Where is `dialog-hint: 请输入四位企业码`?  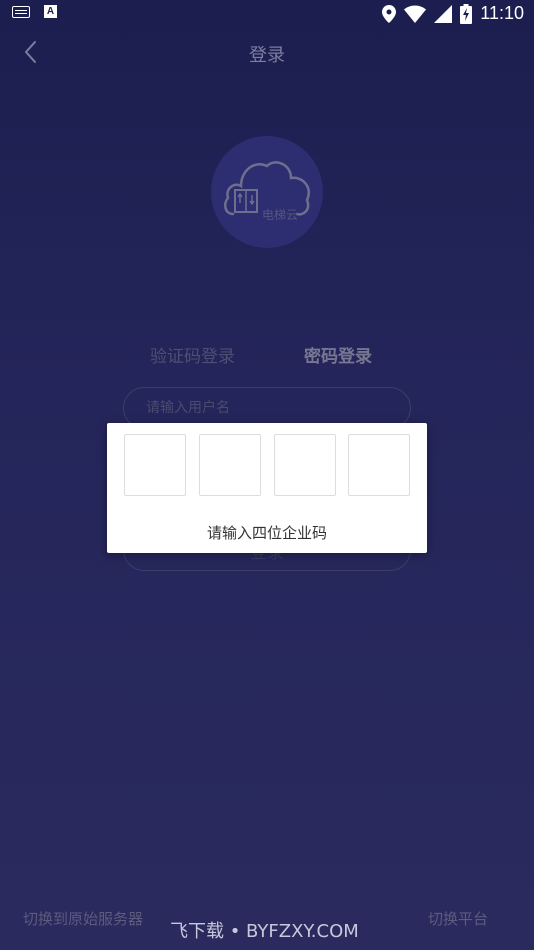 dialog-hint: 请输入四位企业码 is located at coordinates (266, 533).